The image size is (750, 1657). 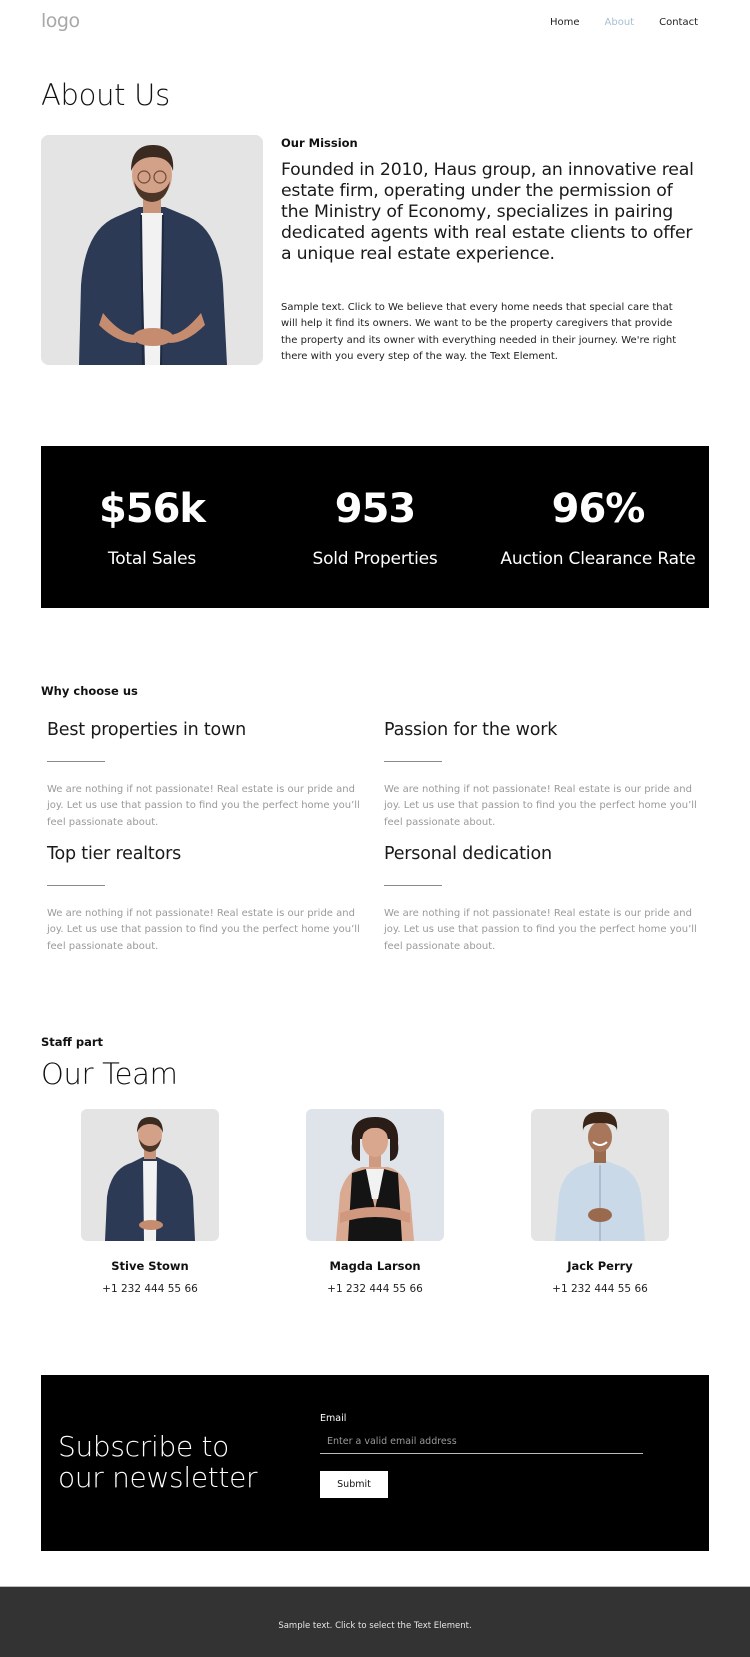 I want to click on stat-value: 96%, so click(x=598, y=509).